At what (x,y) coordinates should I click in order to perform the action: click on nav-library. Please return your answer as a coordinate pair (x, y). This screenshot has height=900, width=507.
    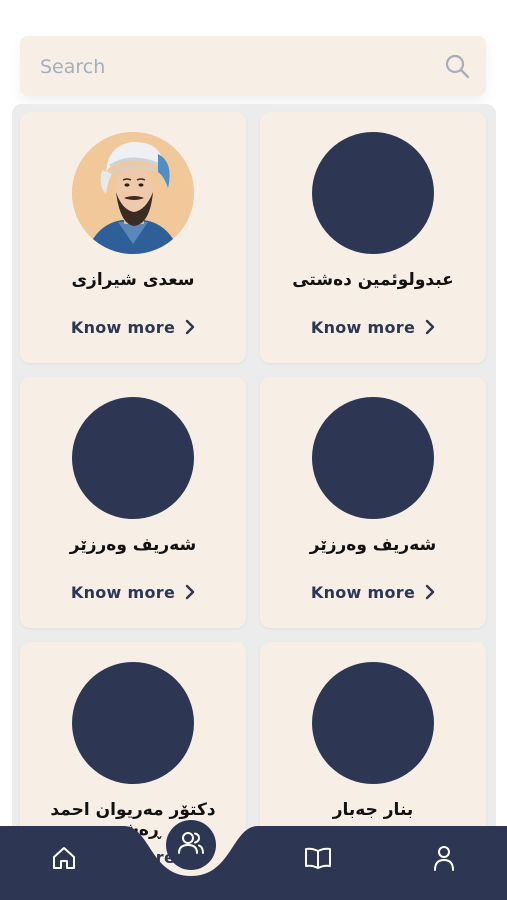
    Looking at the image, I should click on (318, 860).